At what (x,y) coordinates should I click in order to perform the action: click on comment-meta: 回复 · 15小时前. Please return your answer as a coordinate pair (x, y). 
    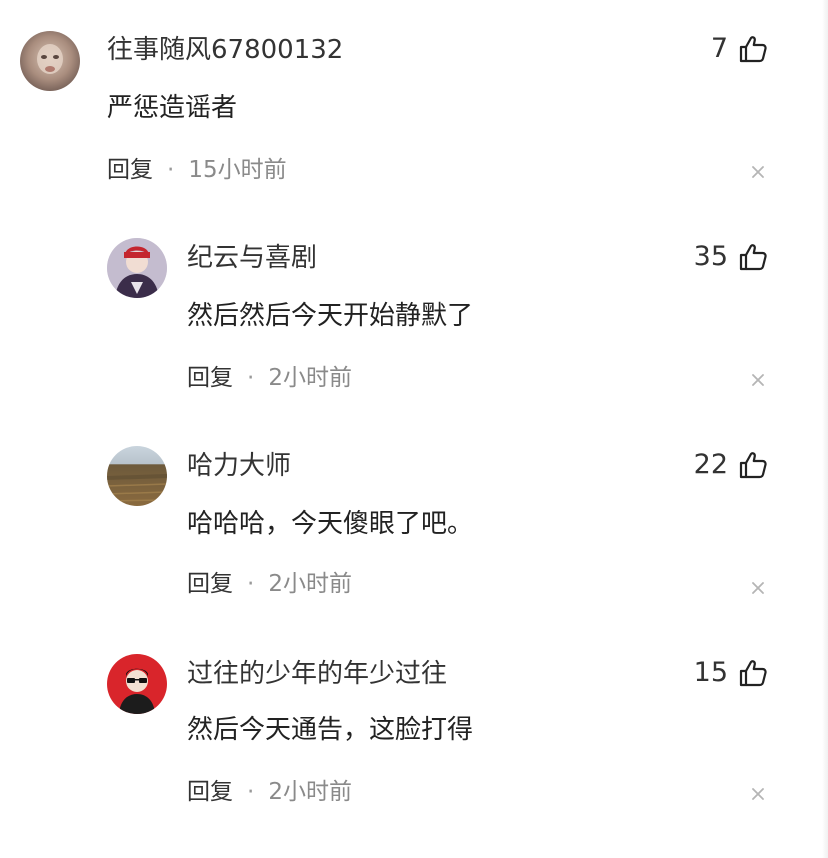
    Looking at the image, I should click on (197, 170).